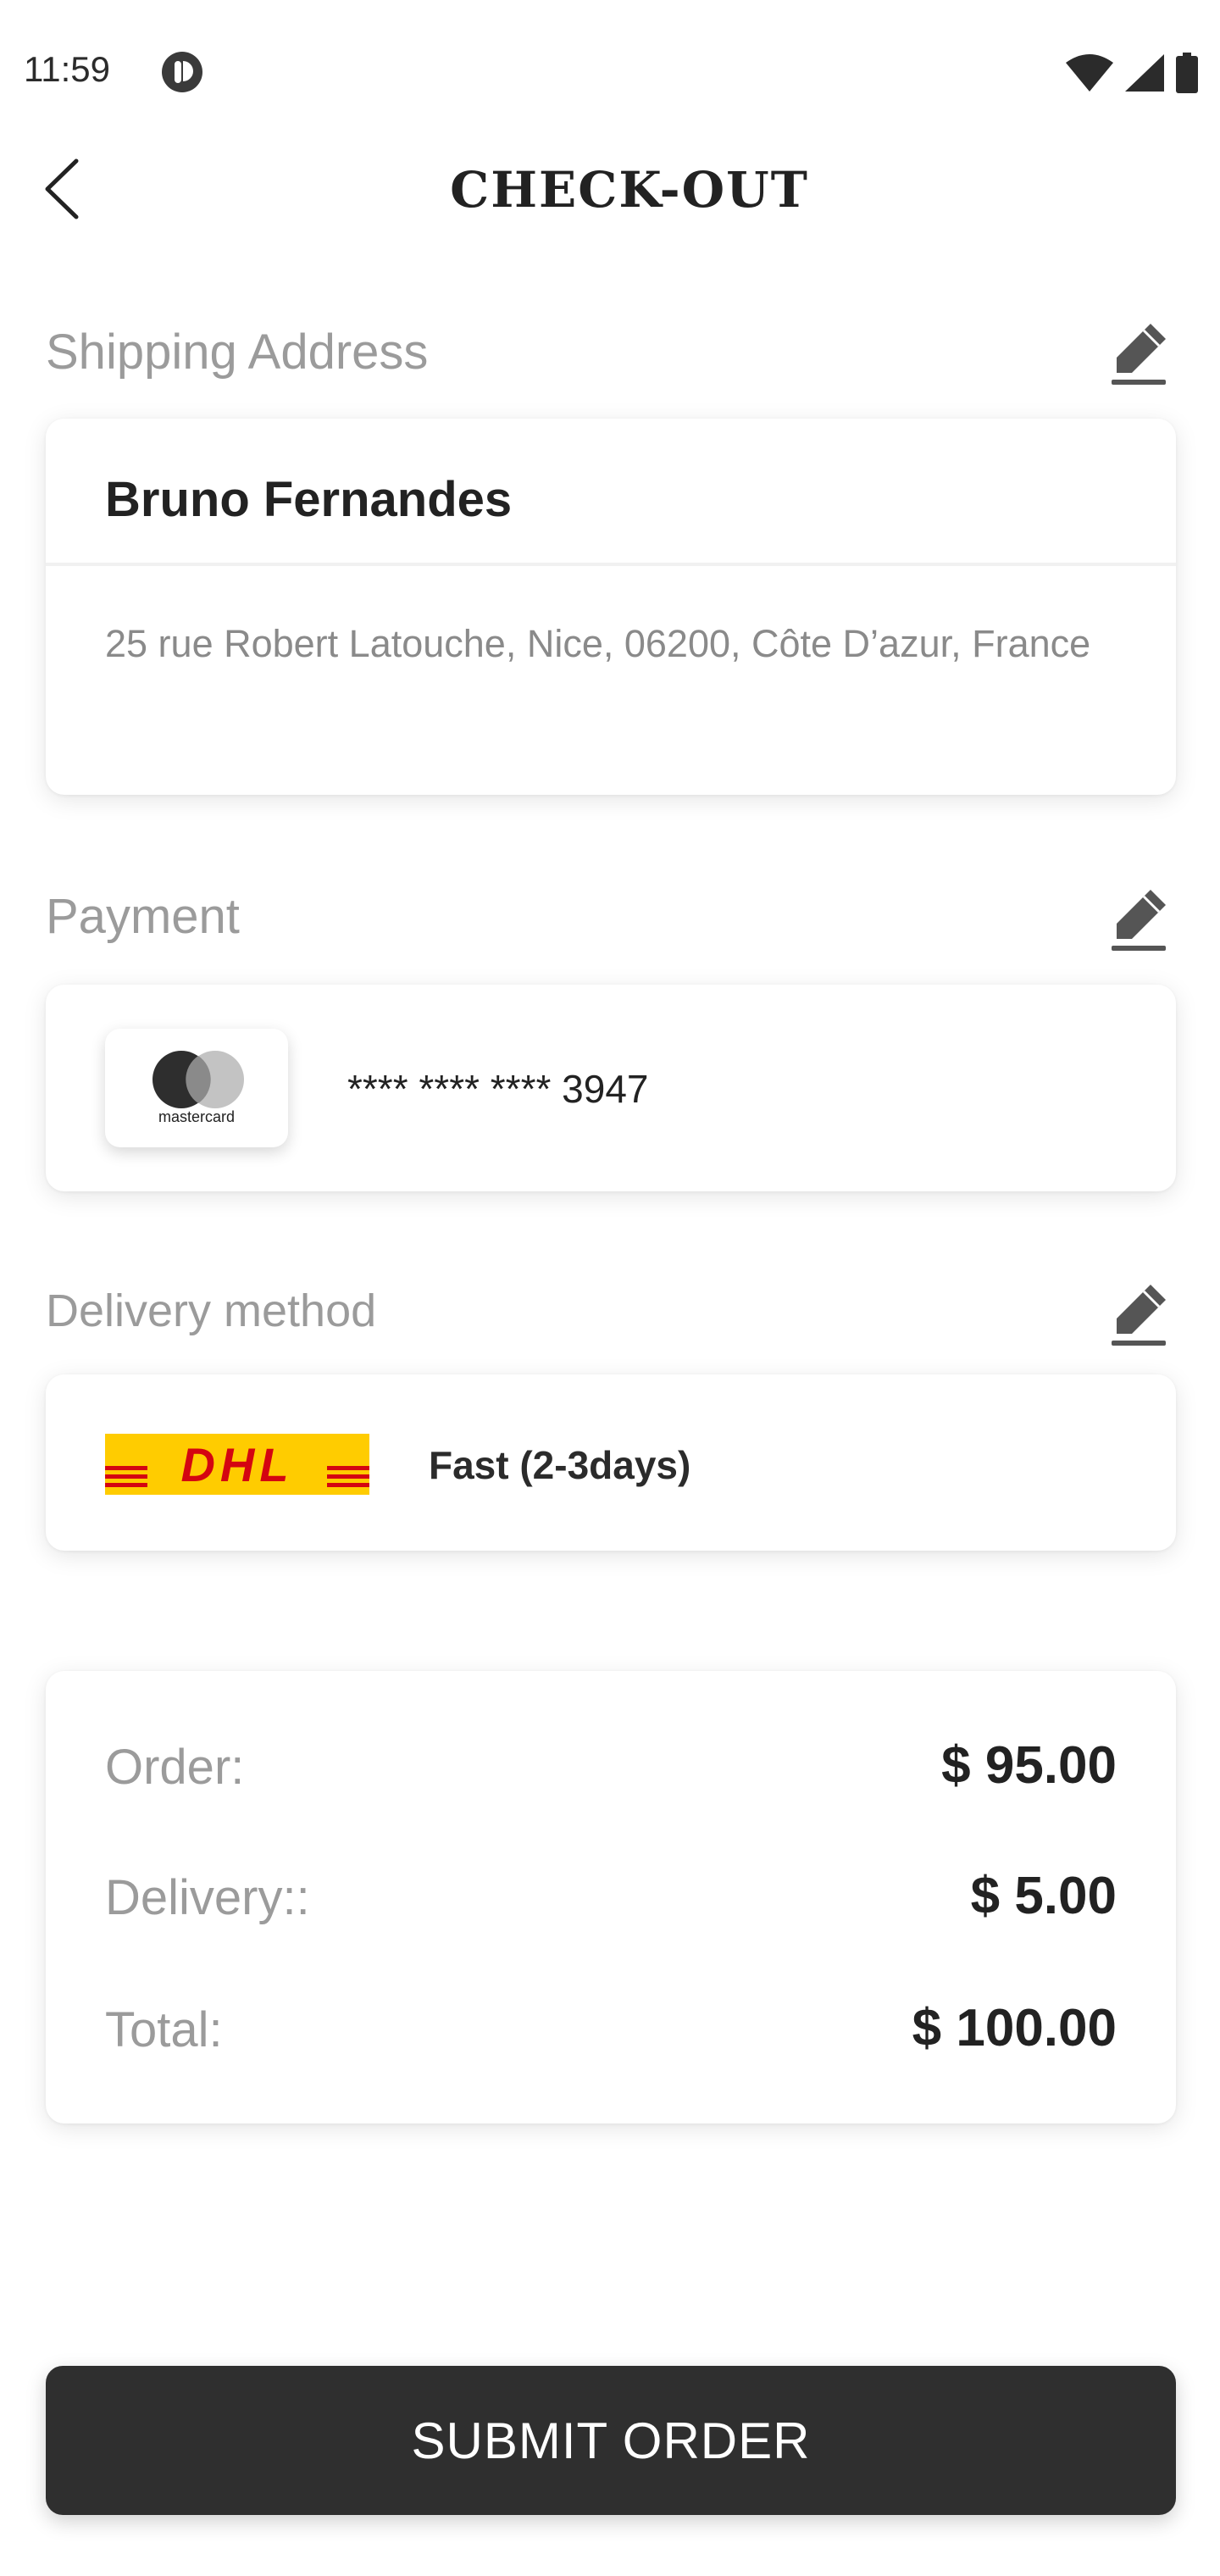  Describe the element at coordinates (560, 1465) in the screenshot. I see `delivery-option-text: Fast (2-3days)` at that location.